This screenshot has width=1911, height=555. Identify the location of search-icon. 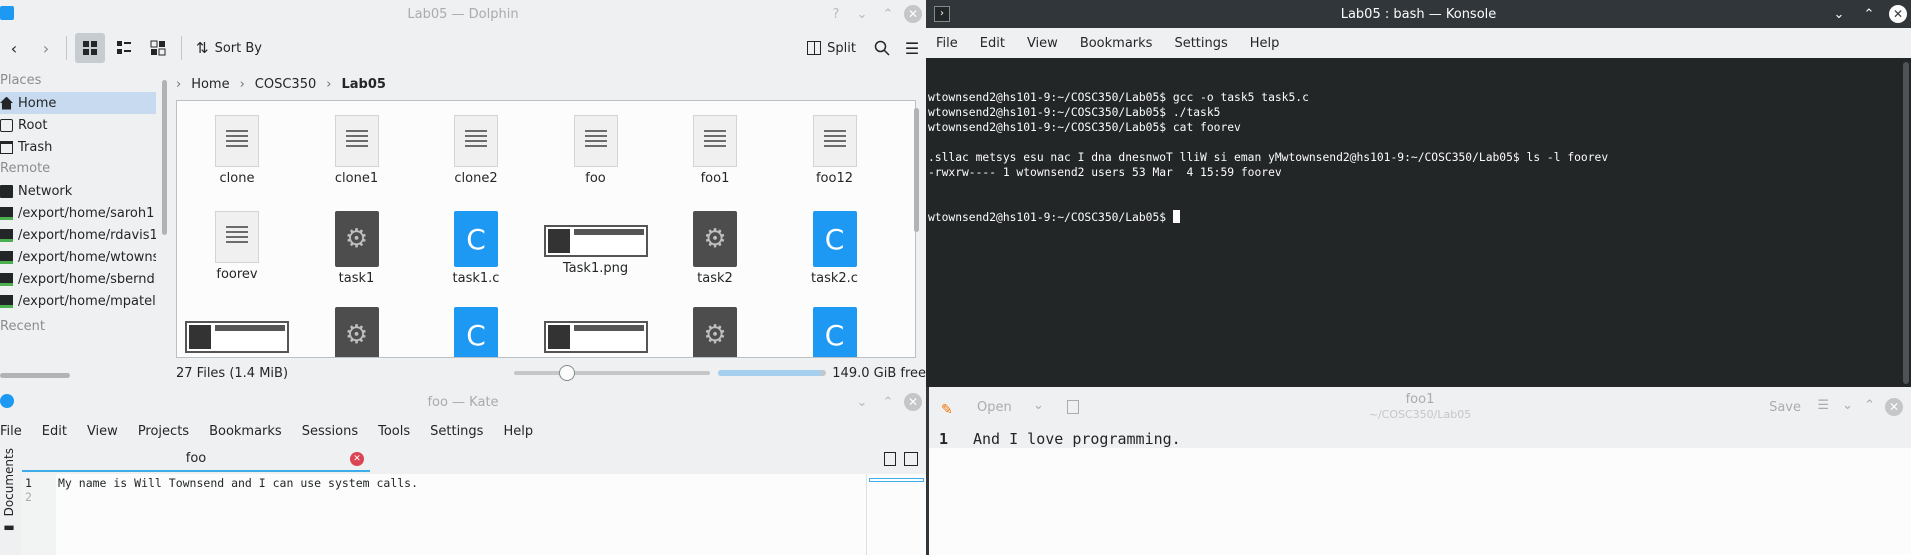
(882, 48).